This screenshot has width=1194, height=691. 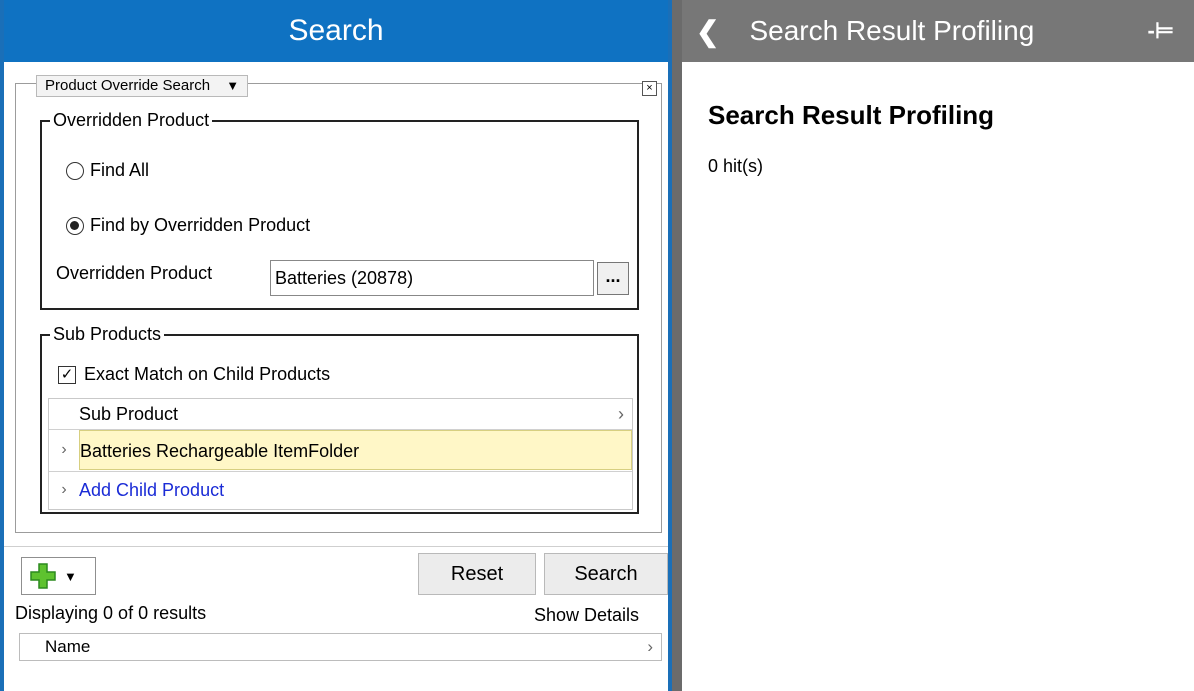 I want to click on green-plus-icon, so click(x=43, y=576).